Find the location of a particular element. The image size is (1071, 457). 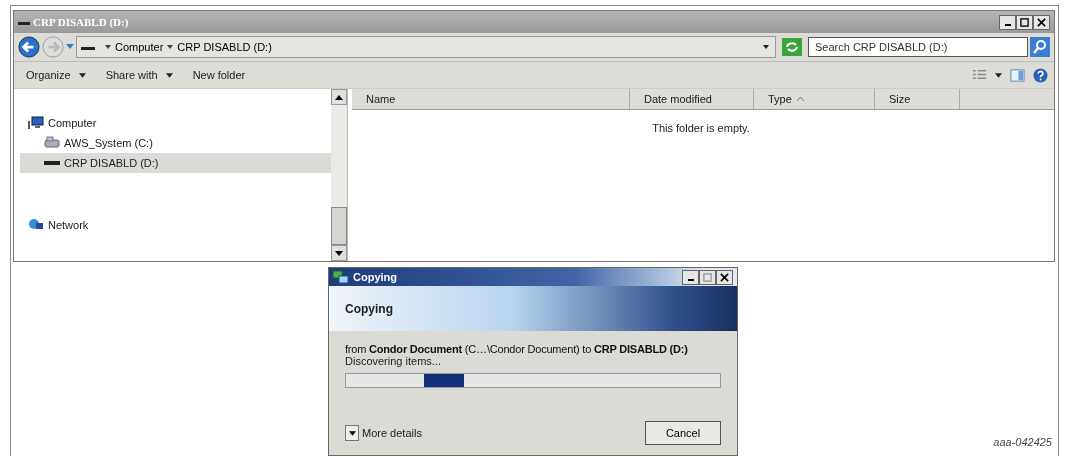

dialog-title: Copying is located at coordinates (375, 277).